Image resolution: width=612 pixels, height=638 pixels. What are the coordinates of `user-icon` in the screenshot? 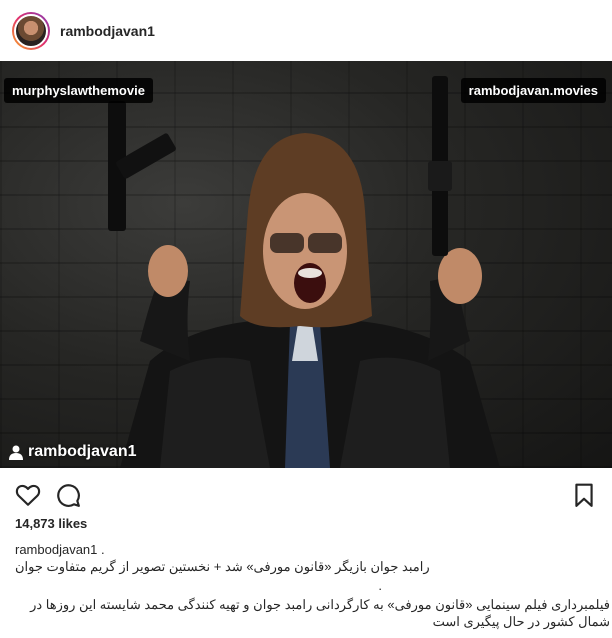 It's located at (16, 452).